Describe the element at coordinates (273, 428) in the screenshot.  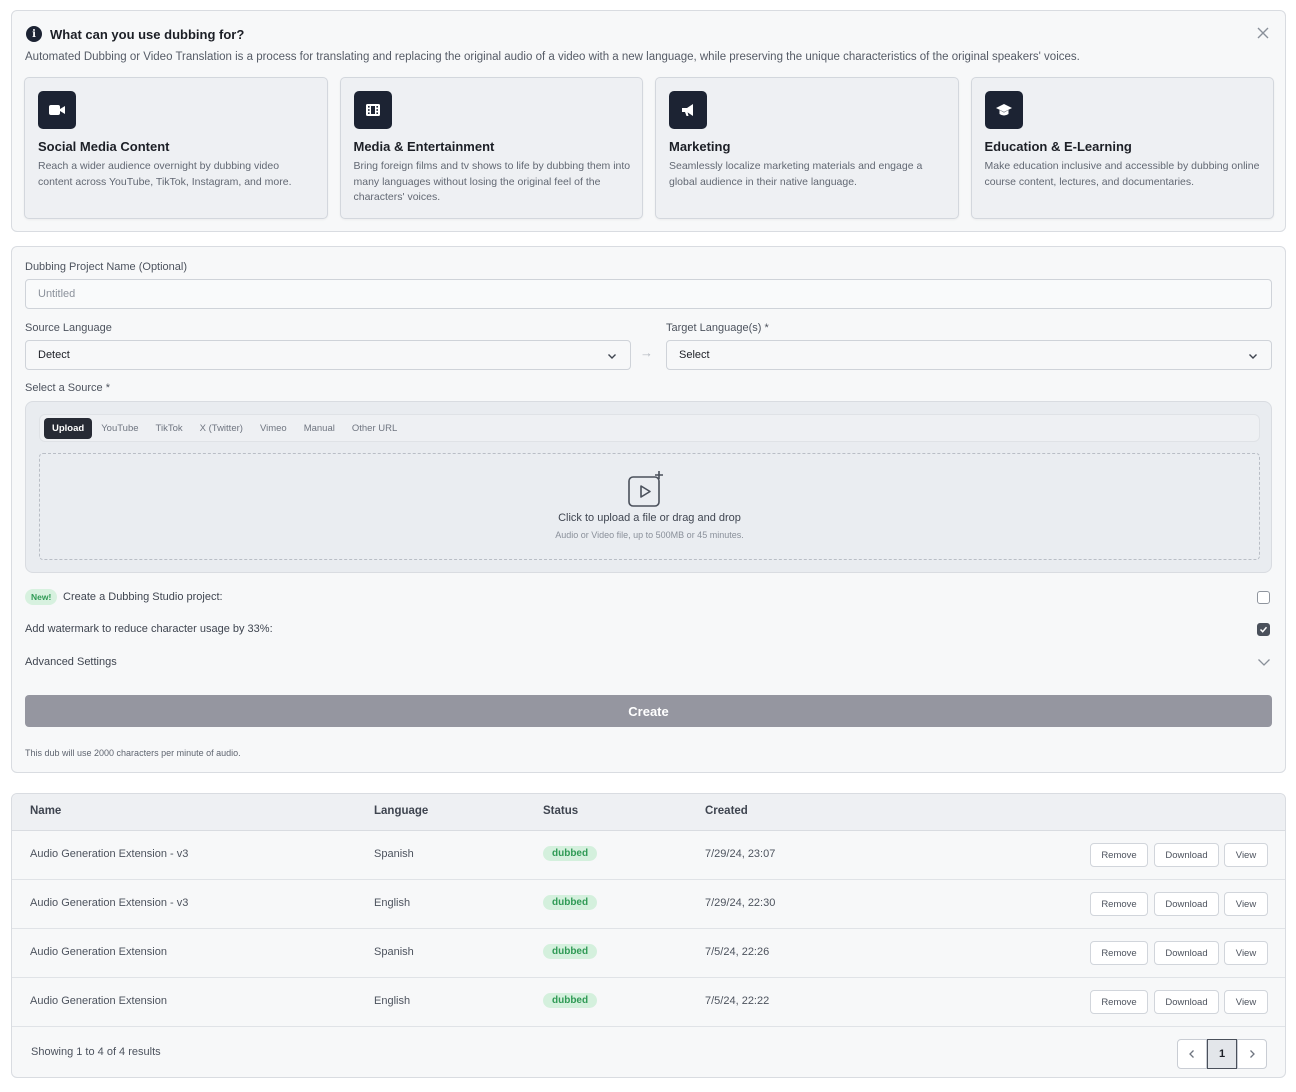
I see `tab-vimeo: Vimeo` at that location.